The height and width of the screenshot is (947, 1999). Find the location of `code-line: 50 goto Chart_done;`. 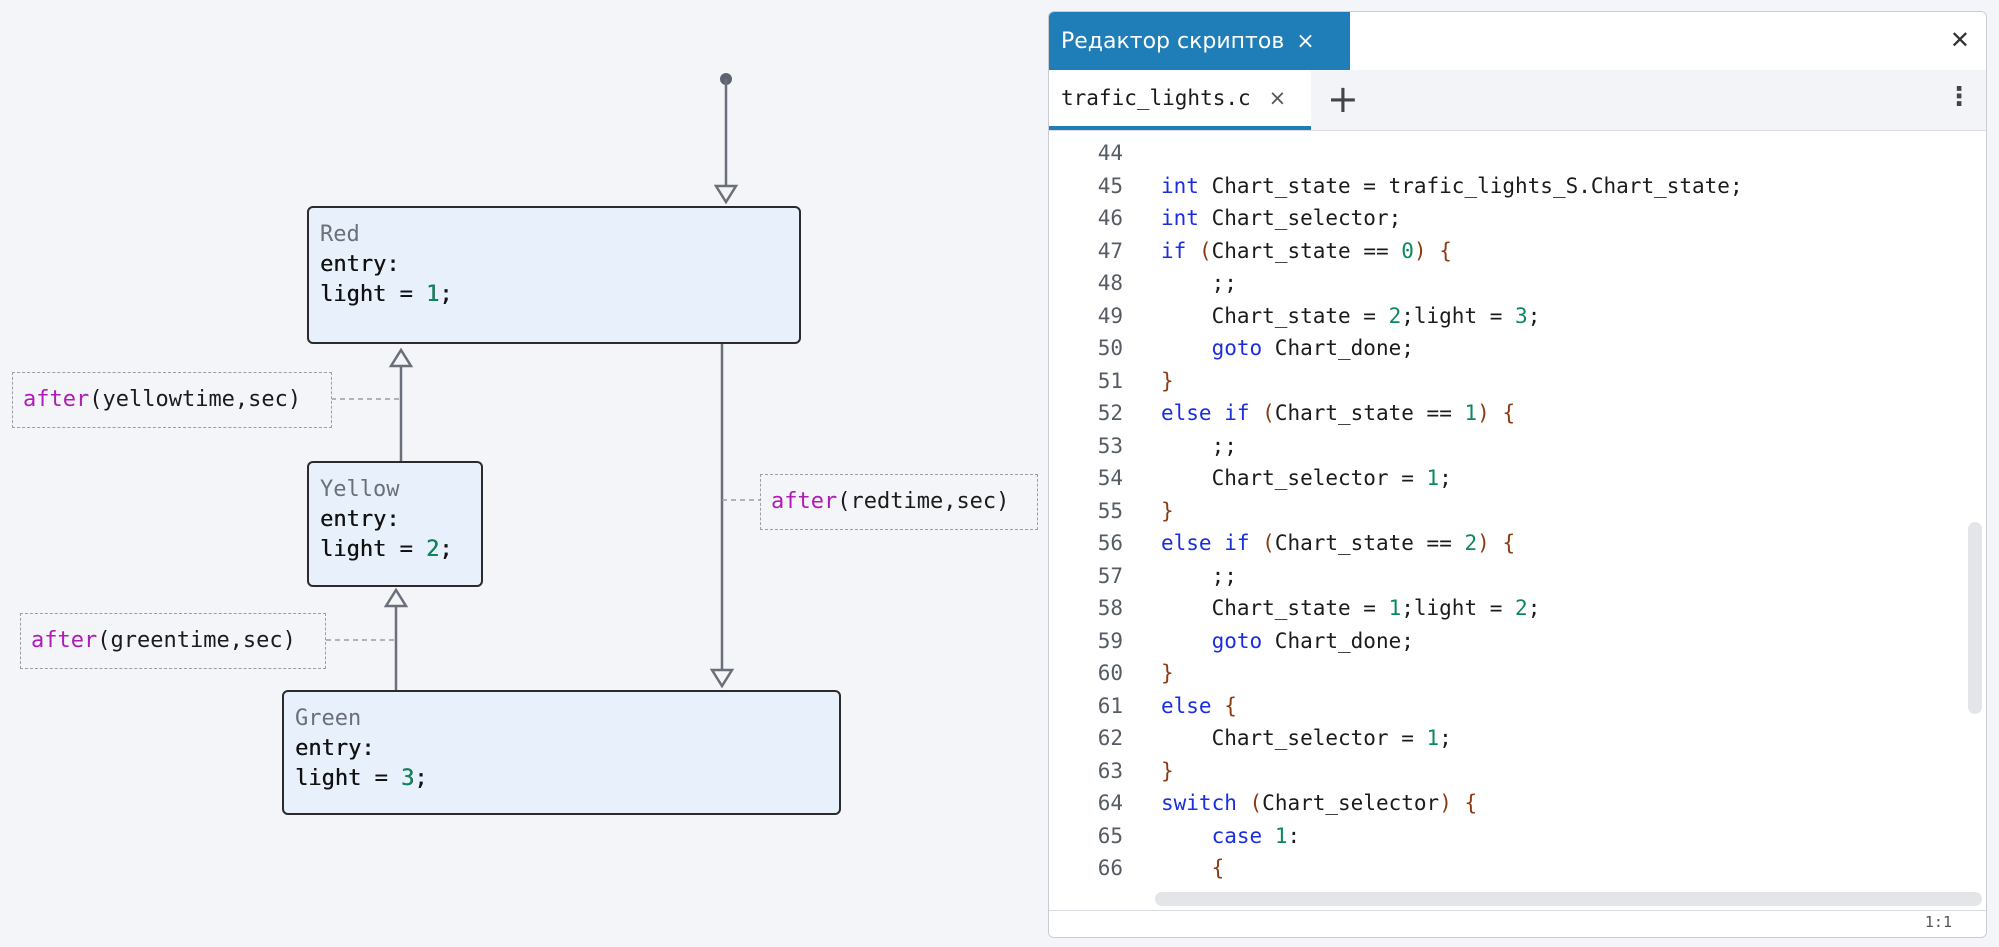

code-line: 50 goto Chart_done; is located at coordinates (1517, 348).